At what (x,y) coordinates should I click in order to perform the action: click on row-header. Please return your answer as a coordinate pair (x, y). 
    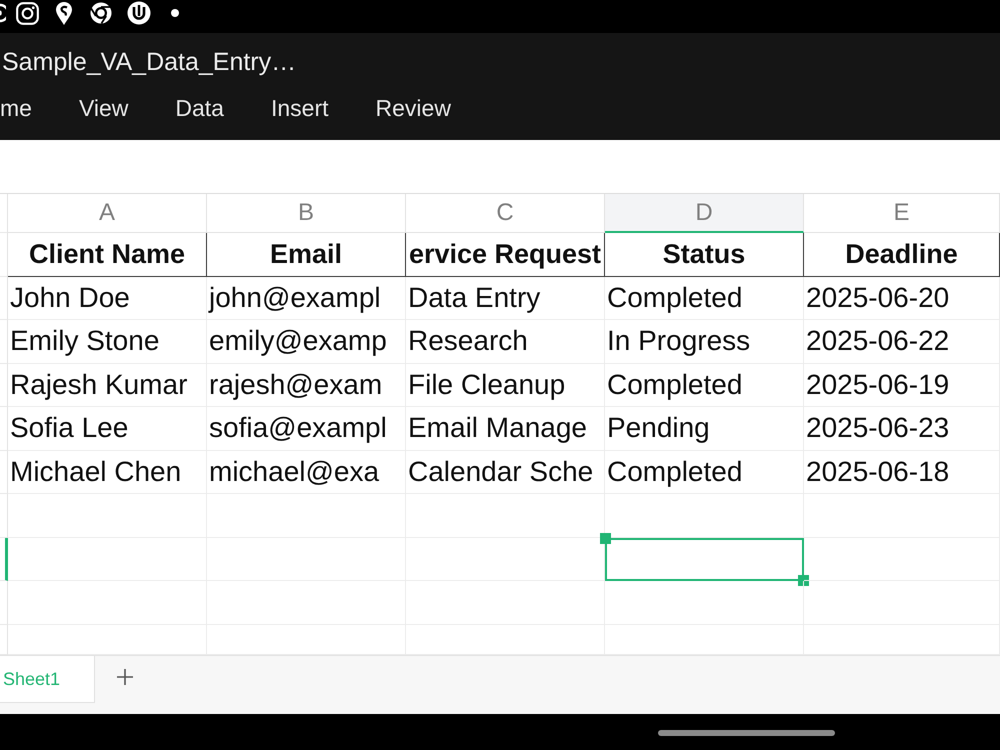
    Looking at the image, I should click on (4, 559).